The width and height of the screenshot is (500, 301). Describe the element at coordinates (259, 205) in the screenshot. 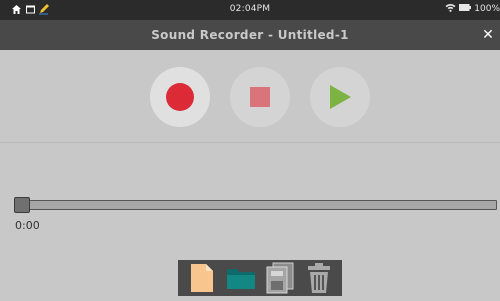

I see `playback-slider-track` at that location.